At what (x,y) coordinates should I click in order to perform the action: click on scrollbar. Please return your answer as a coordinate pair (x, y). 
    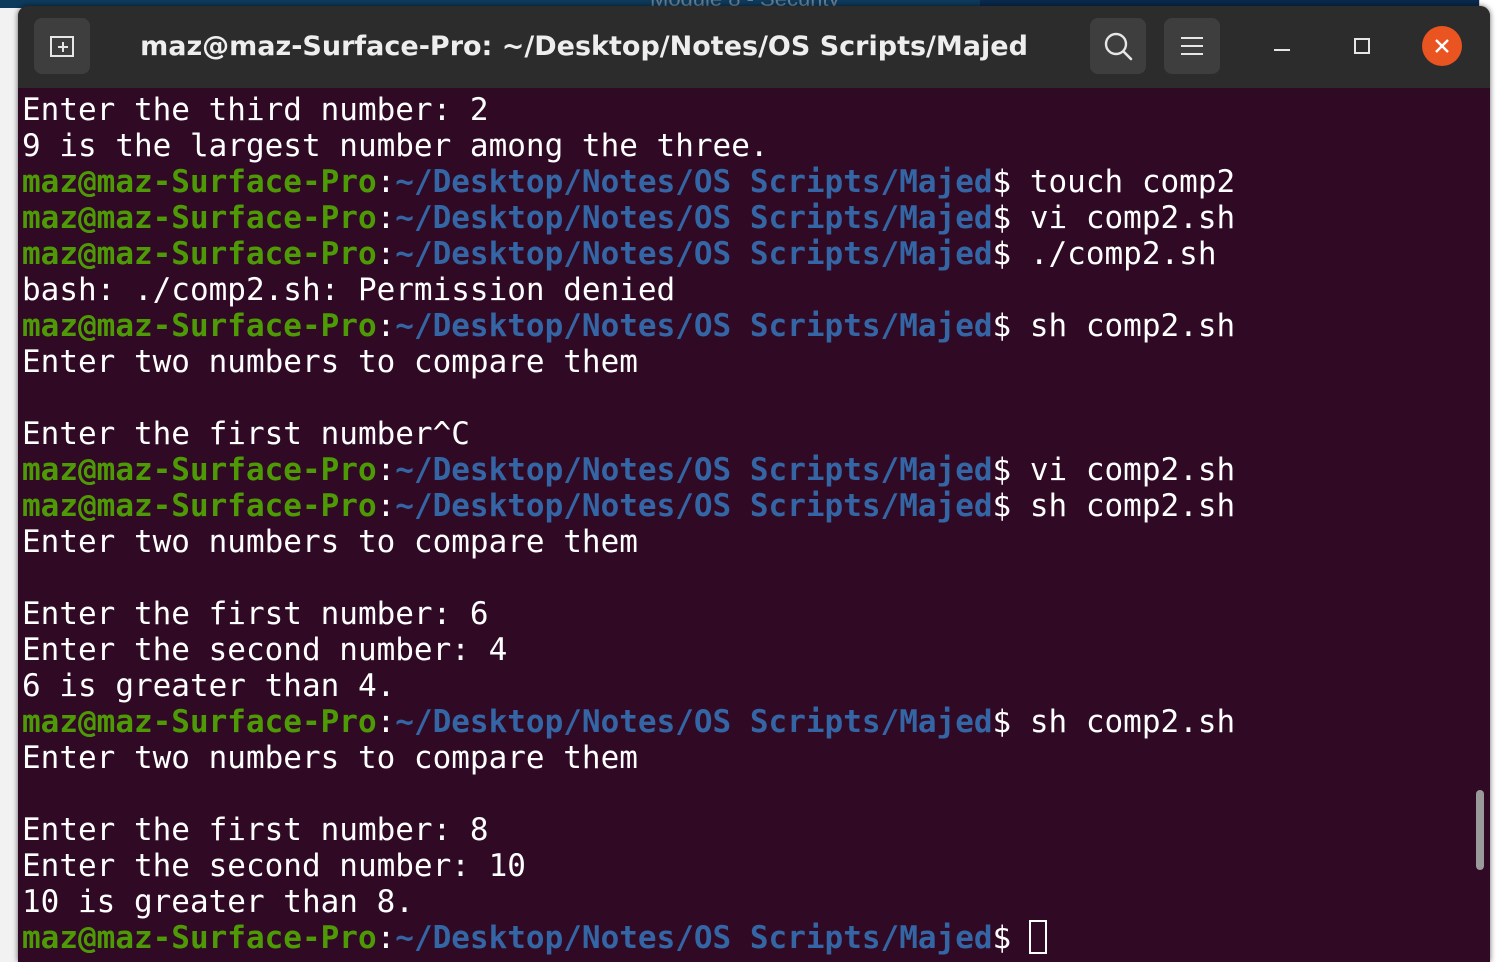
    Looking at the image, I should click on (1480, 830).